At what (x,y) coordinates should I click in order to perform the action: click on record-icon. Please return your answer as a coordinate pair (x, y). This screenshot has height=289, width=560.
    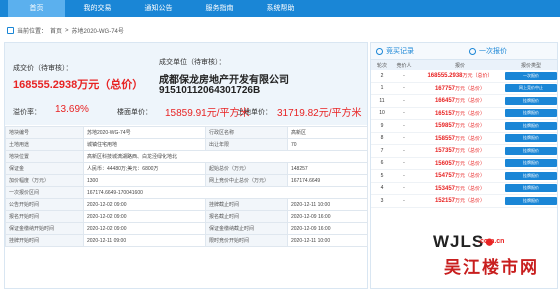
    Looking at the image, I should click on (379, 51).